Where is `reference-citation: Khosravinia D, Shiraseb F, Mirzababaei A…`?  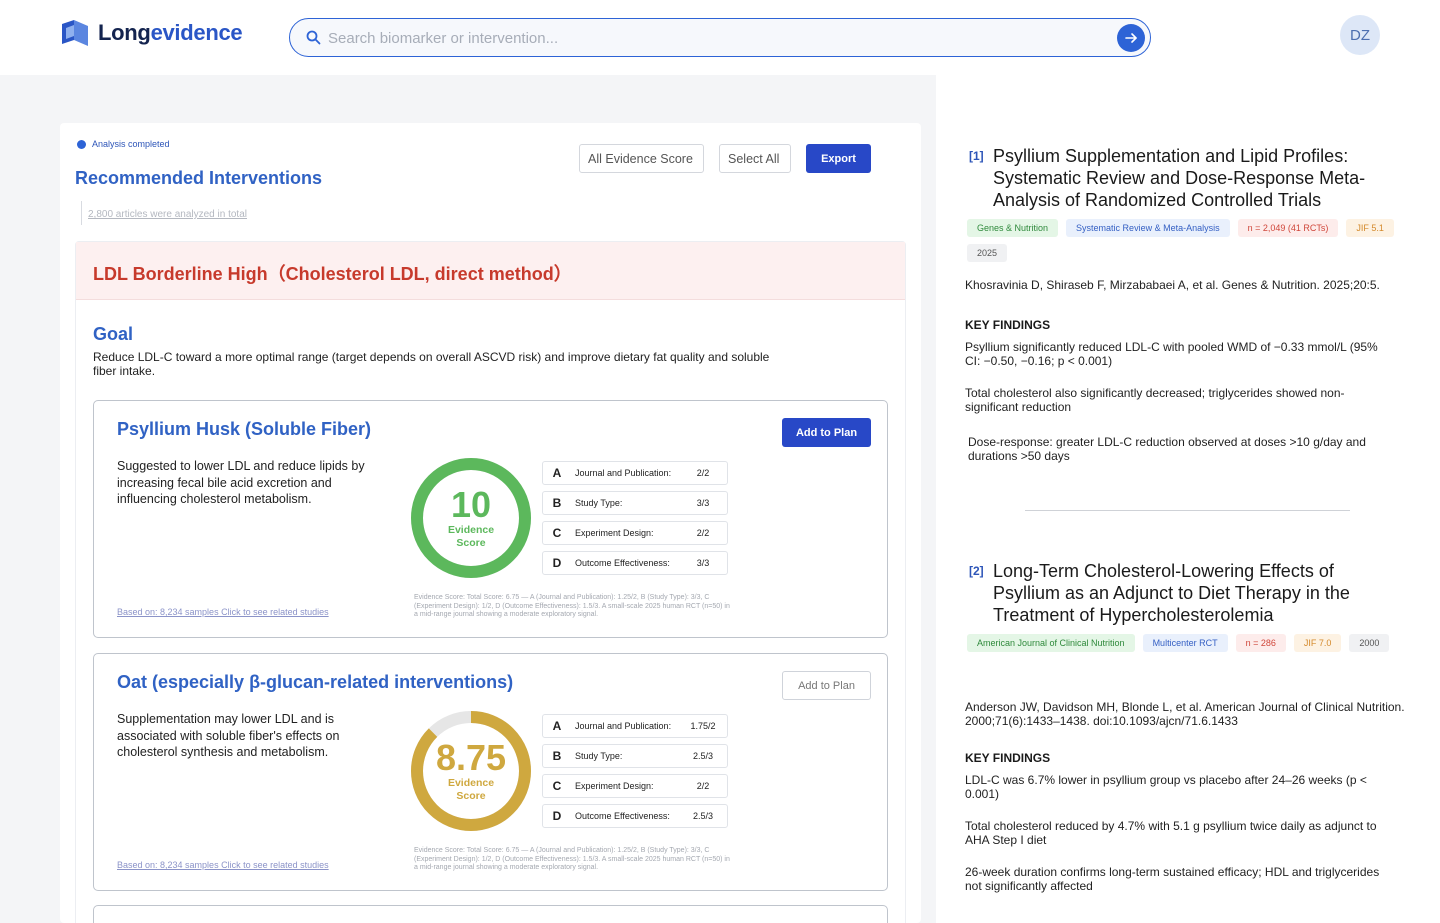 reference-citation: Khosravinia D, Shiraseb F, Mirzababaei A… is located at coordinates (1172, 285).